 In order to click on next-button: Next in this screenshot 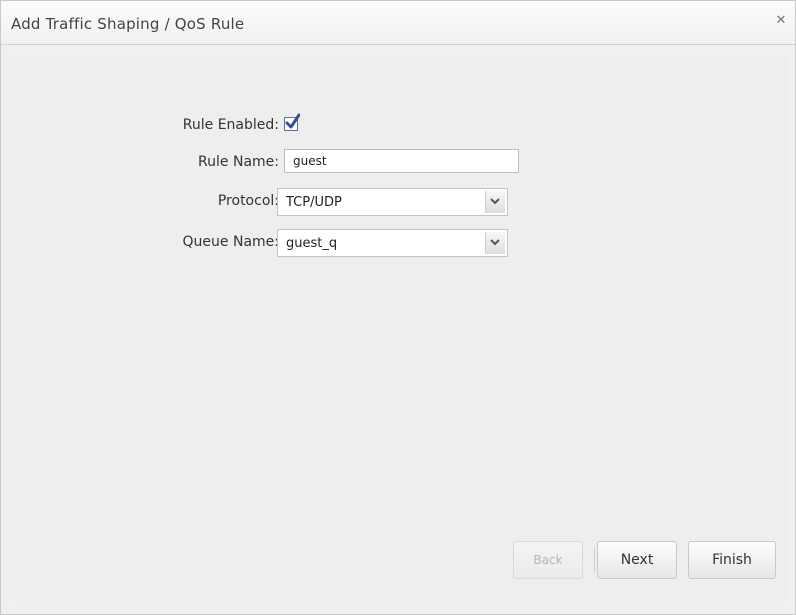, I will do `click(637, 560)`.